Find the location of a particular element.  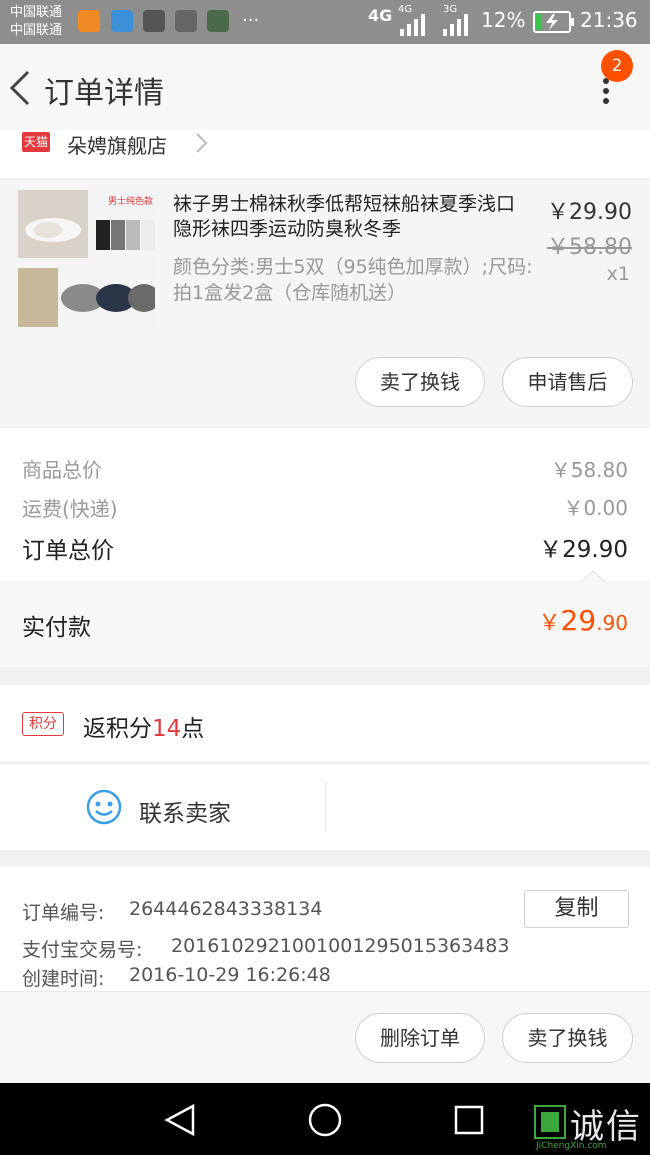

copy-button: 复制 is located at coordinates (576, 909).